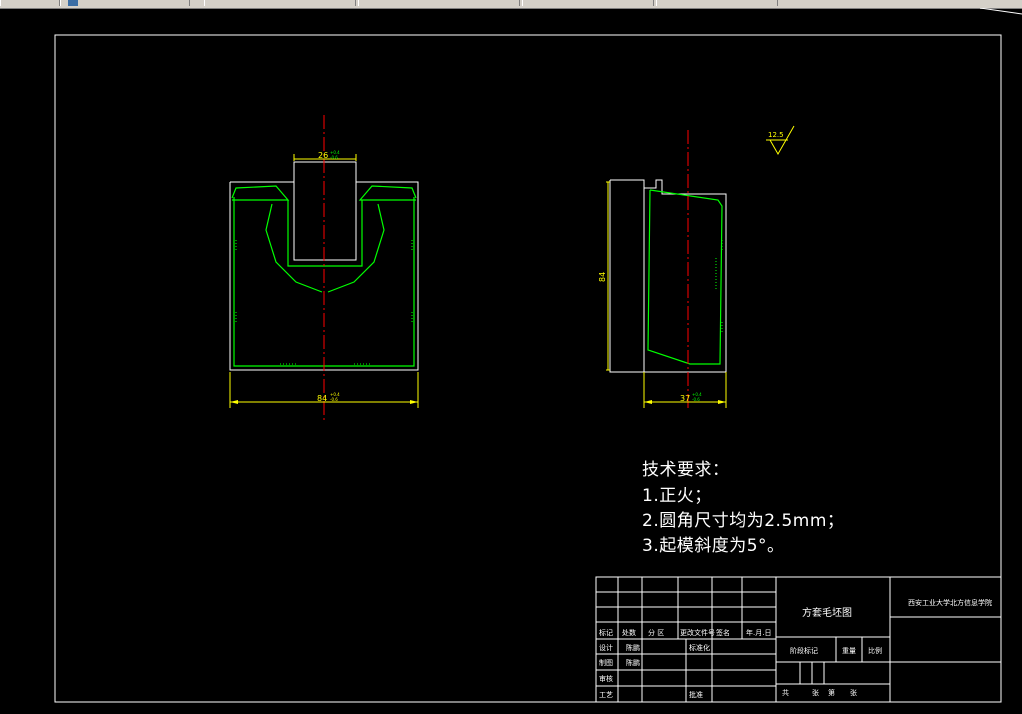 The image size is (1022, 714). Describe the element at coordinates (696, 695) in the screenshot. I see `approve-label: 批准` at that location.